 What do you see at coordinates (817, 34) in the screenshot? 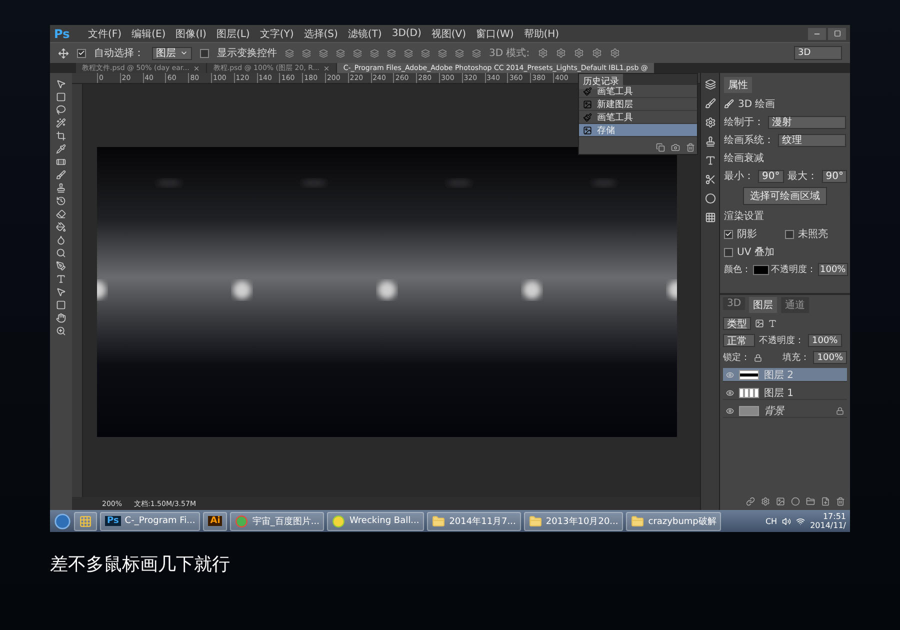
I see `minimize-button` at bounding box center [817, 34].